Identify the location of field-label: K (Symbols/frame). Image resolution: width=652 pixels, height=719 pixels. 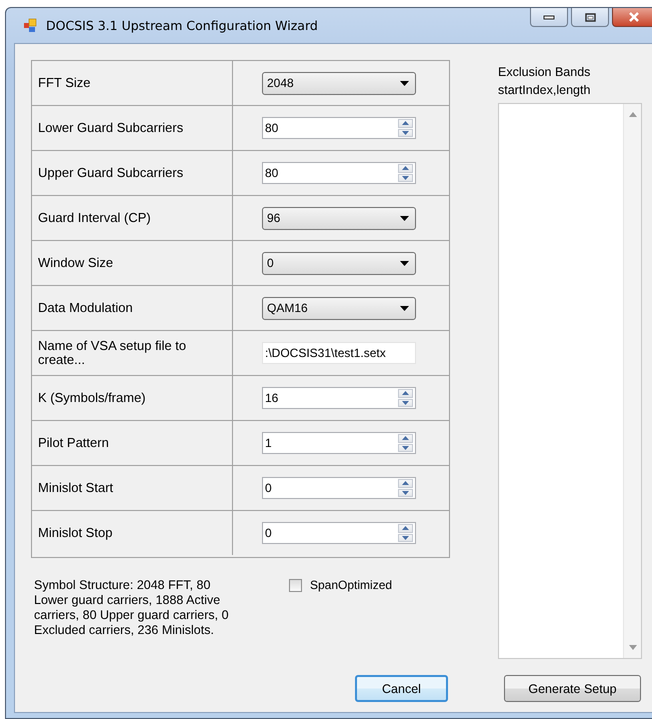
(92, 398).